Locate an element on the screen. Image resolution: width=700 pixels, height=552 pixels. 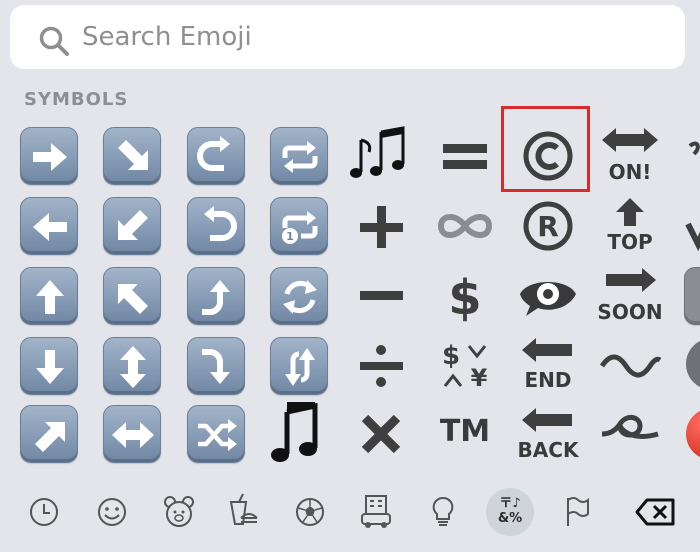
clock-icon is located at coordinates (44, 512).